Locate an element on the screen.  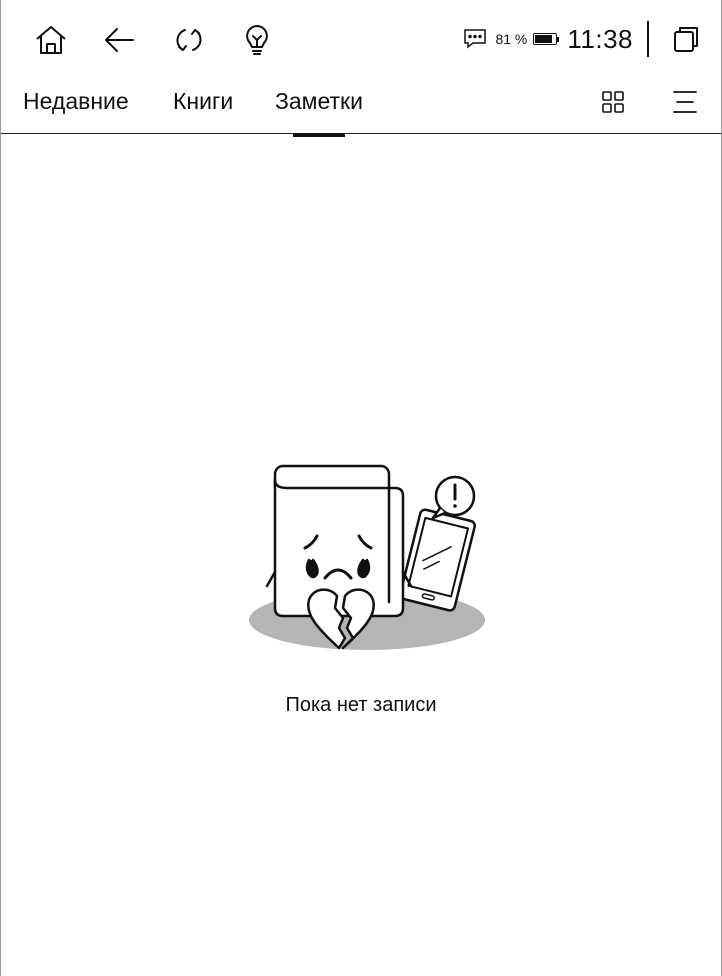
status-bar: 81 % 11:38 is located at coordinates (361, 39).